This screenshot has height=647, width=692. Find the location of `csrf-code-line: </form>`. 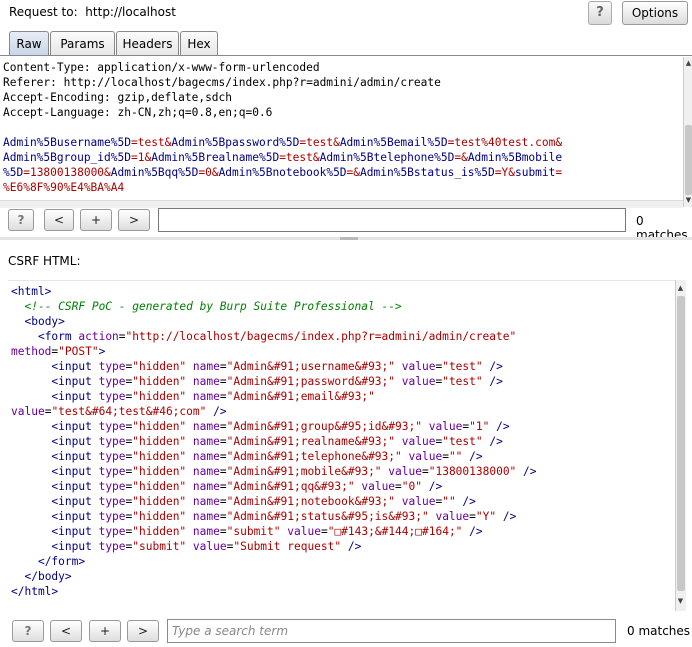

csrf-code-line: </form> is located at coordinates (48, 561).